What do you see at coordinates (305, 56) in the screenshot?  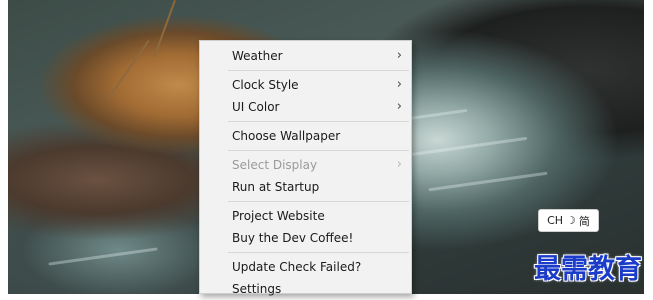 I see `menu-item-weather: Weather ›` at bounding box center [305, 56].